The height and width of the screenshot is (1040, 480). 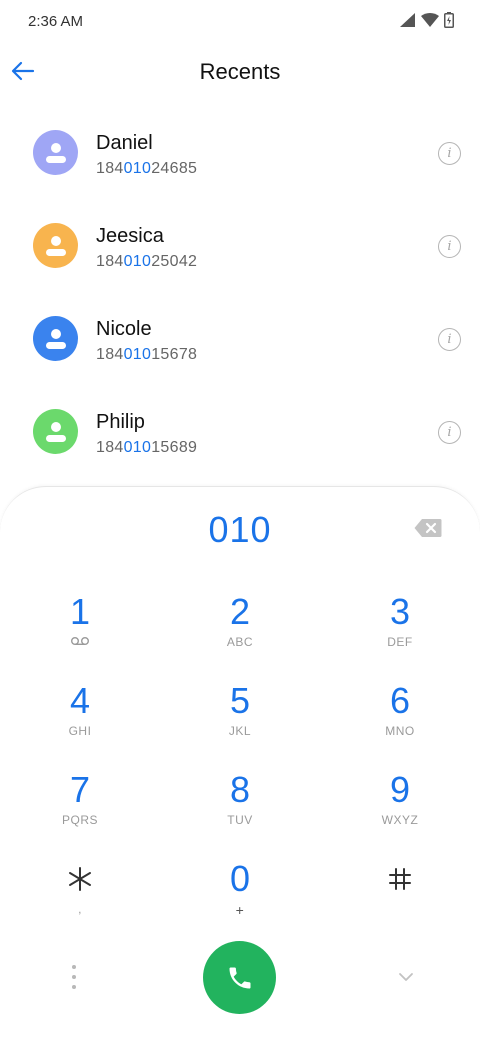 What do you see at coordinates (400, 720) in the screenshot?
I see `dial-key-6: 6 MNO` at bounding box center [400, 720].